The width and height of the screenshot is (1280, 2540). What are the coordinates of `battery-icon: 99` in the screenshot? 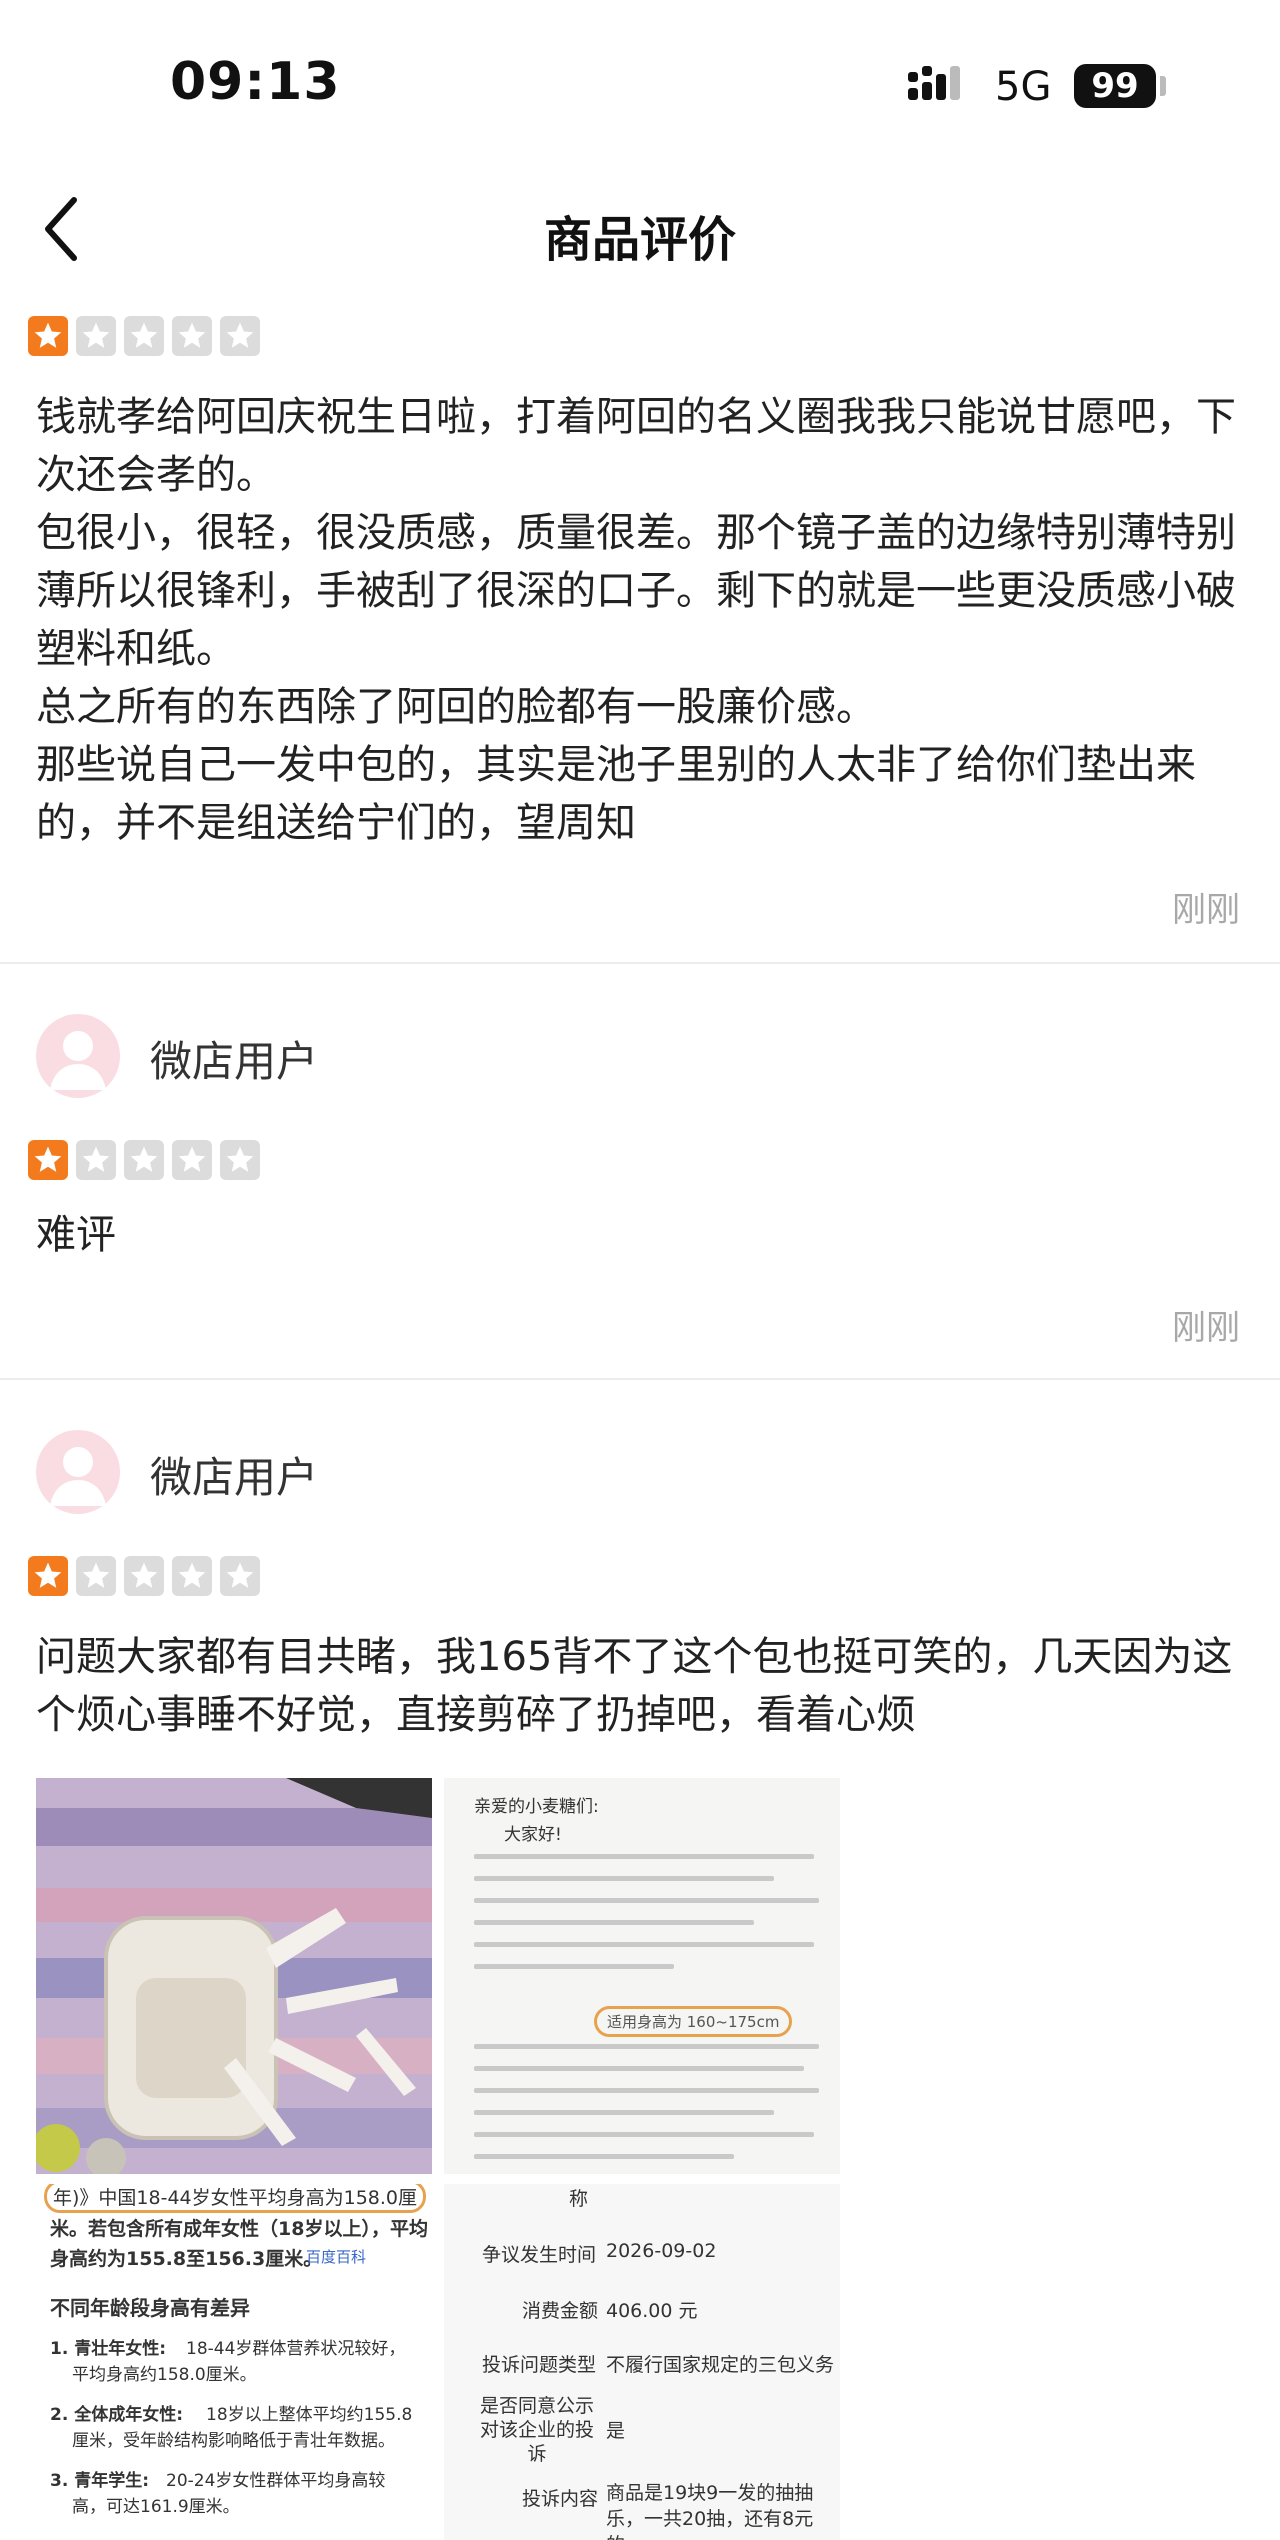 It's located at (1115, 86).